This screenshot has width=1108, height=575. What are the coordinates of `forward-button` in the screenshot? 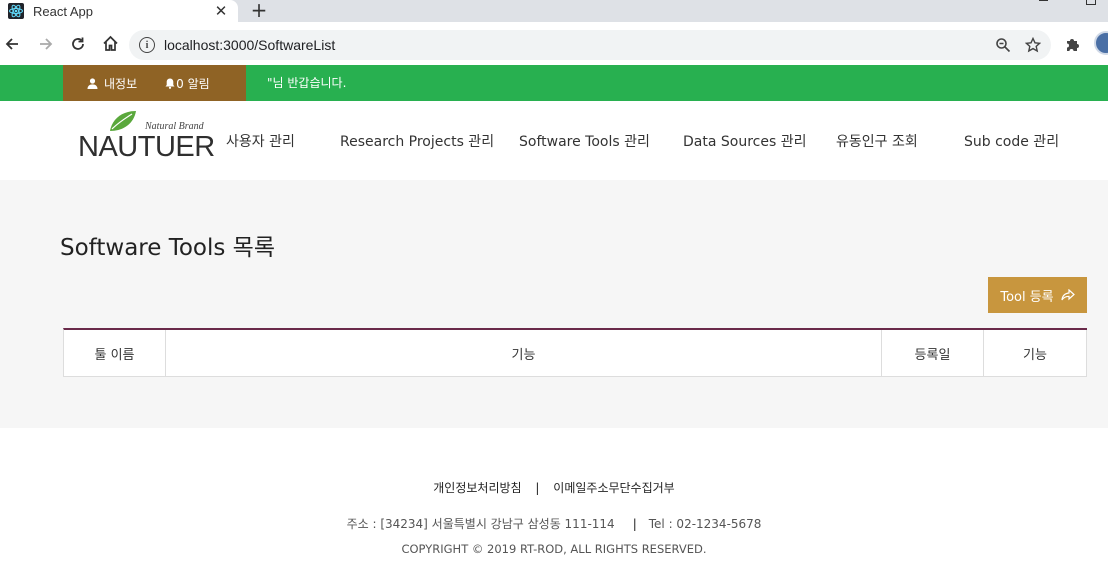 It's located at (46, 44).